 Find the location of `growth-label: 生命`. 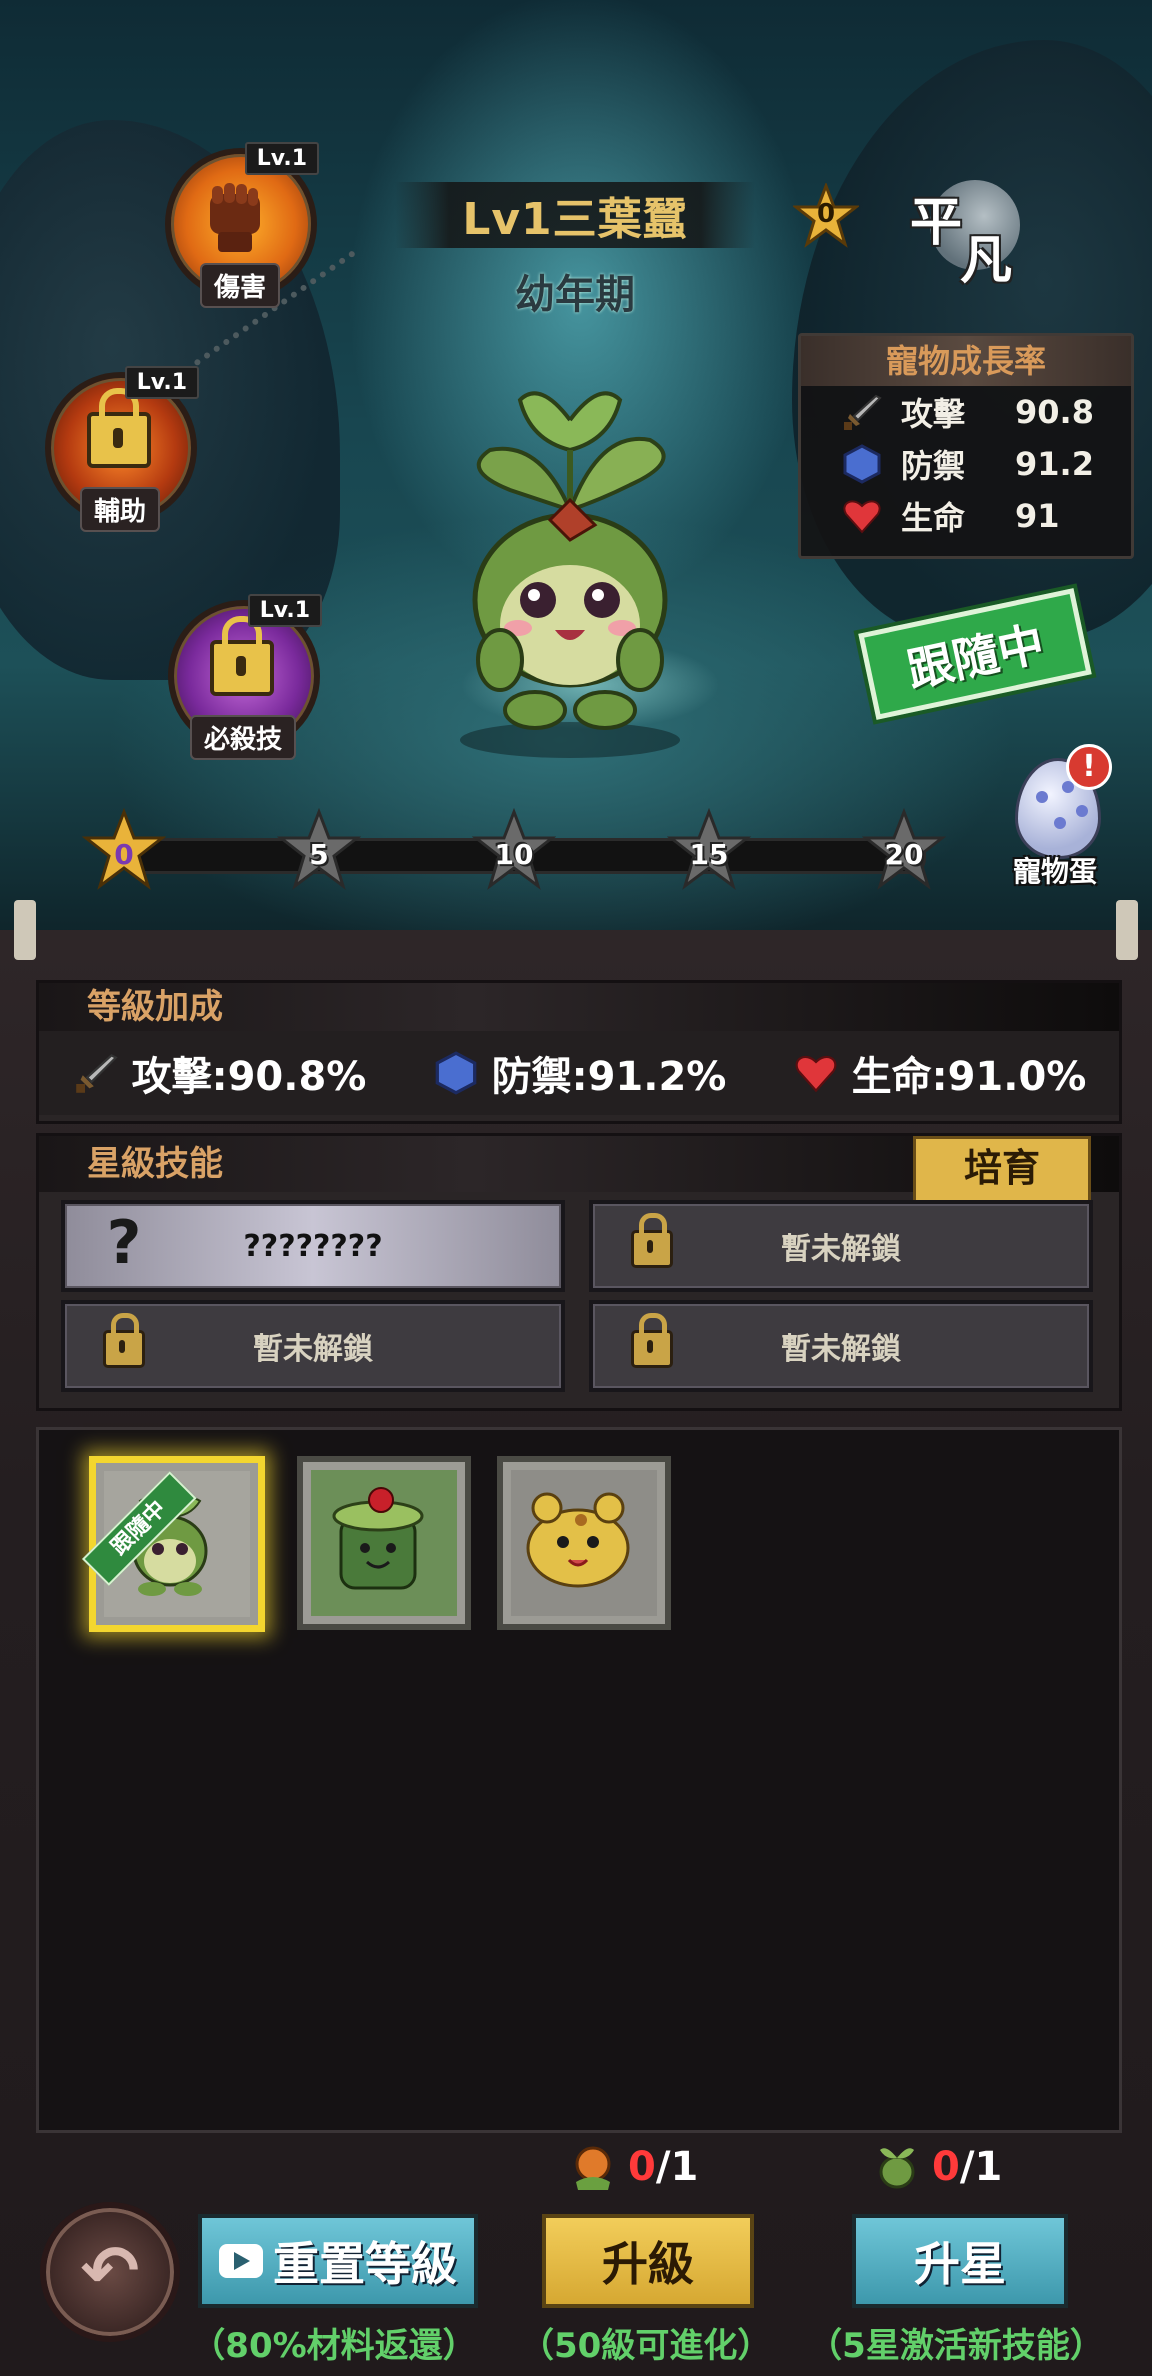

growth-label: 生命 is located at coordinates (933, 518).